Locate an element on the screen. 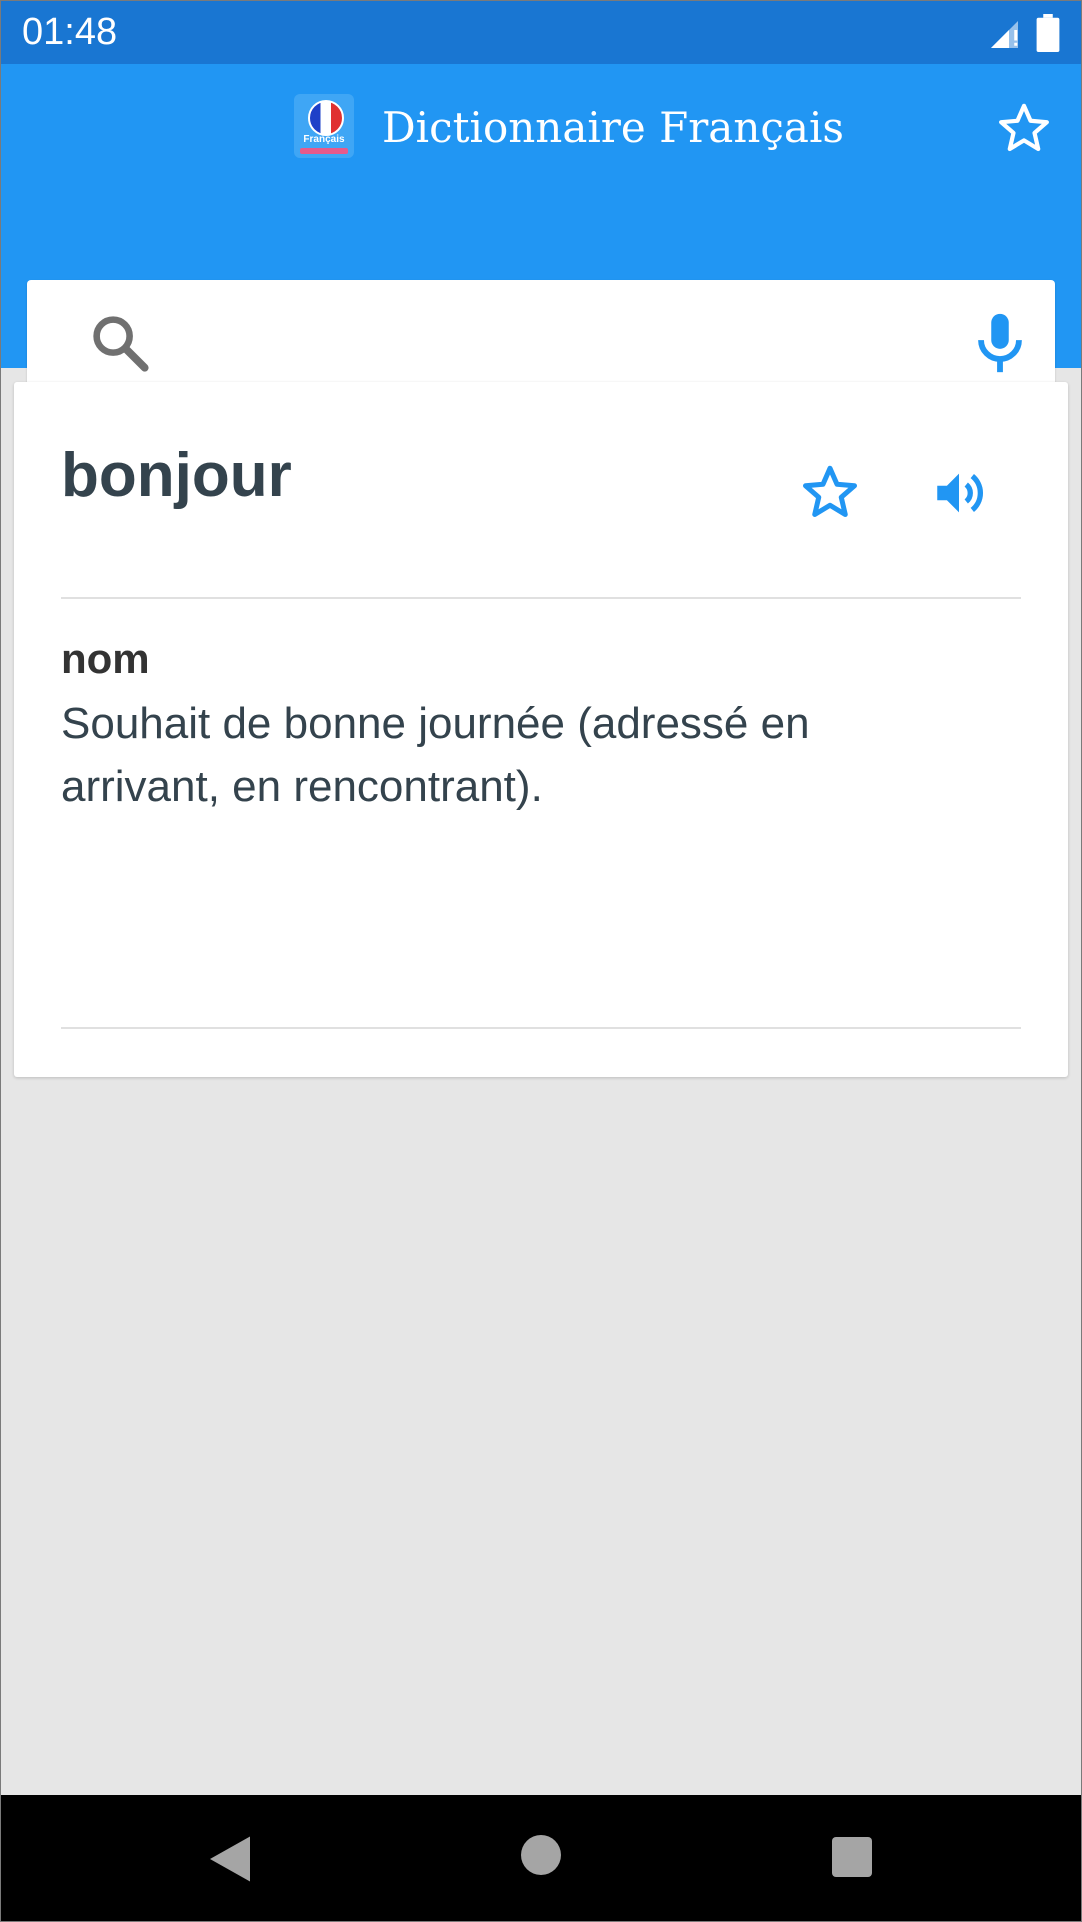  flag-icon is located at coordinates (326, 118).